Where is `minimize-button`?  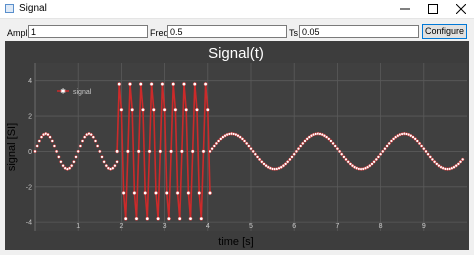 minimize-button is located at coordinates (405, 9).